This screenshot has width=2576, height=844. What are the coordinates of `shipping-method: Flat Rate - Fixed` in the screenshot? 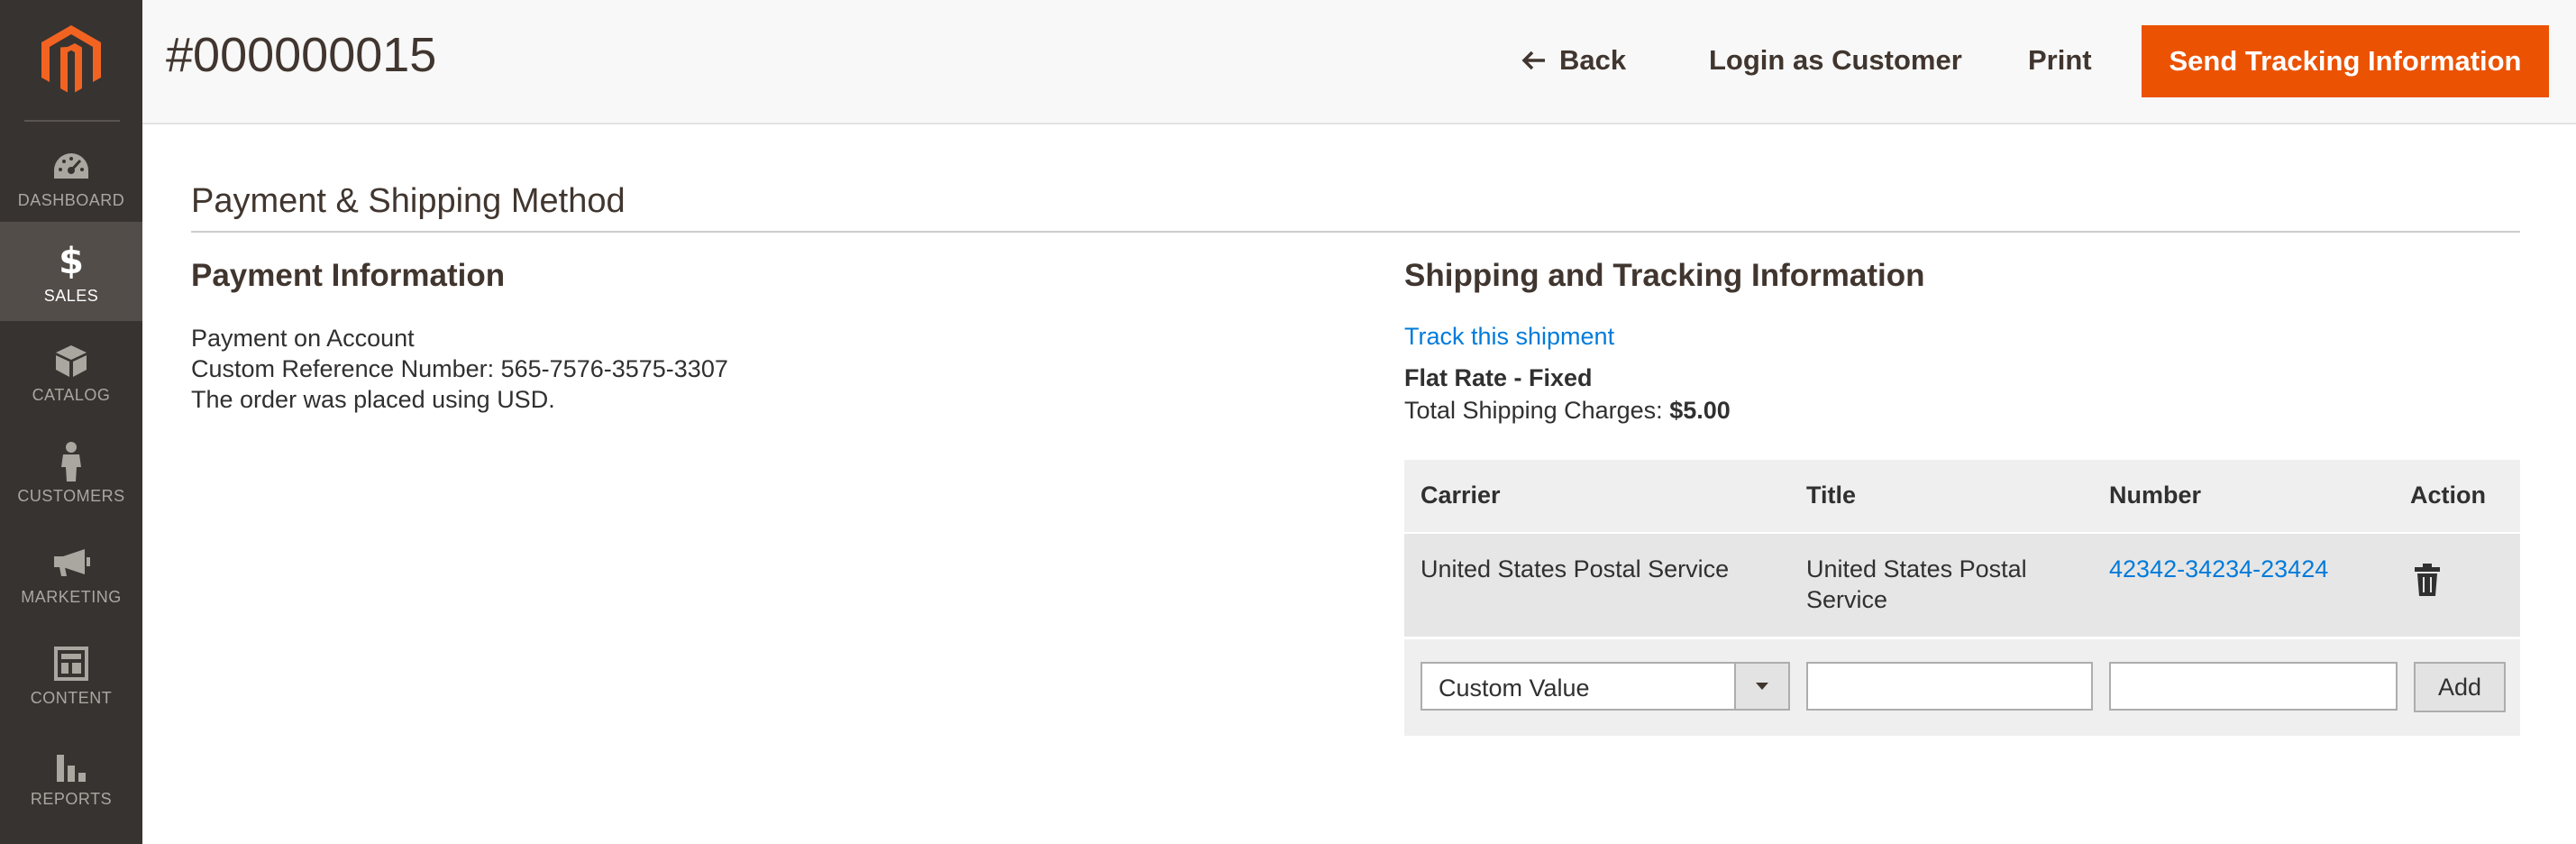 It's located at (1498, 377).